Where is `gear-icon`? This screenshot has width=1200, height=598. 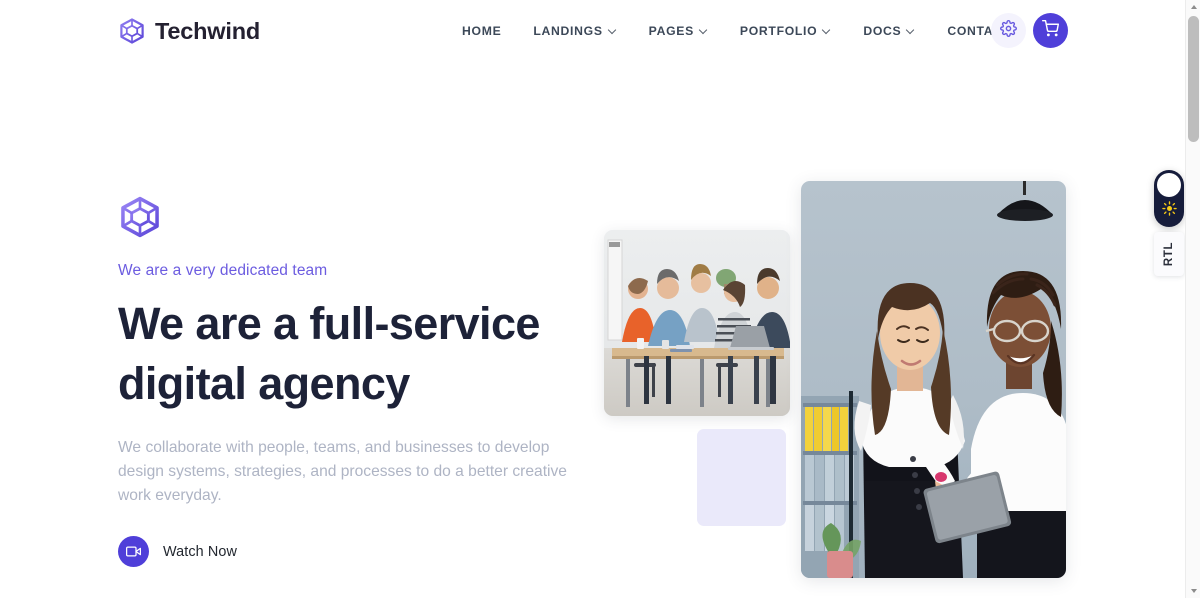
gear-icon is located at coordinates (1008, 30).